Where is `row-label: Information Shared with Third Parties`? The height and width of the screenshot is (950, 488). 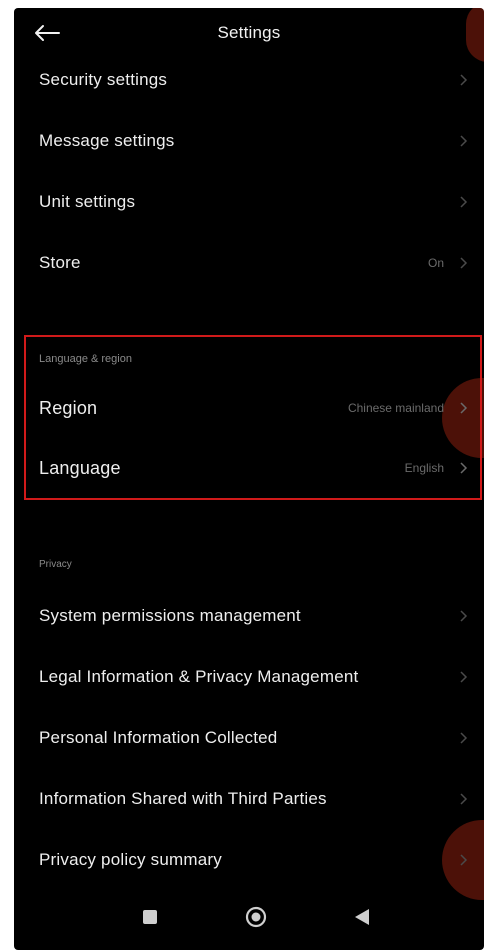 row-label: Information Shared with Third Parties is located at coordinates (183, 798).